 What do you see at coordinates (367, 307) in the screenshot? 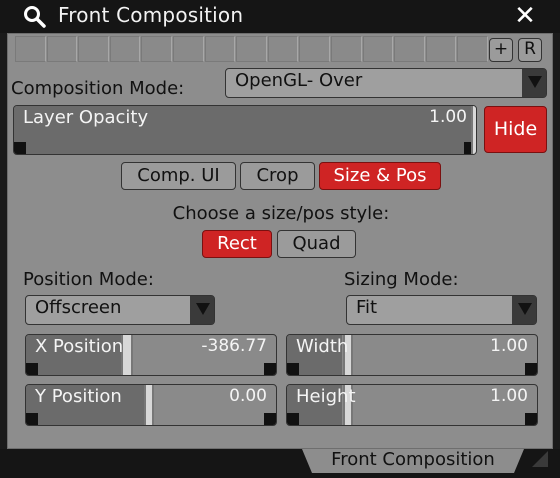
I see `sizing-mode-value: Fit` at bounding box center [367, 307].